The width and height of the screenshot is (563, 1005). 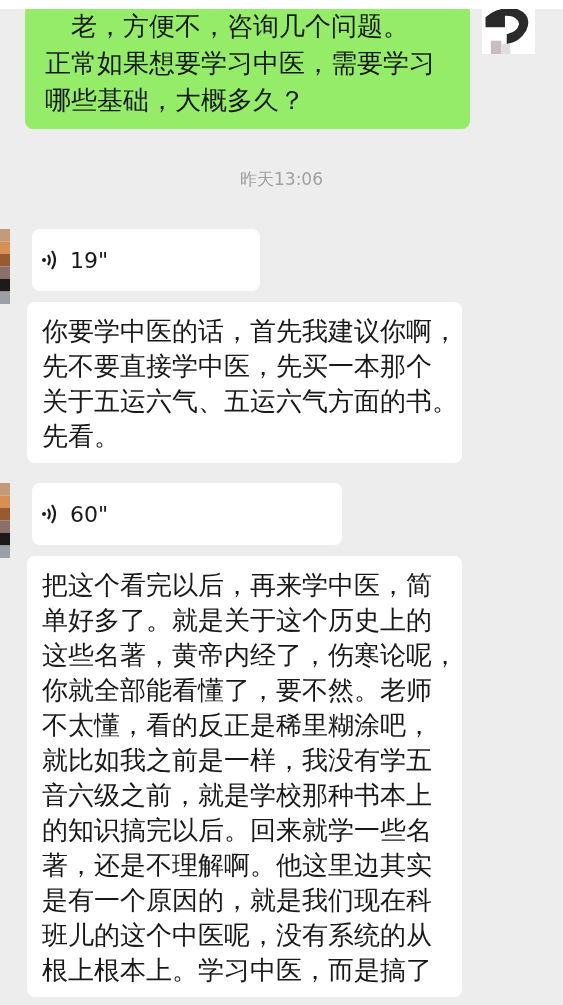 I want to click on message-line: 这些名著，黄帝内经了，伤寒论呢，, so click(x=246, y=655).